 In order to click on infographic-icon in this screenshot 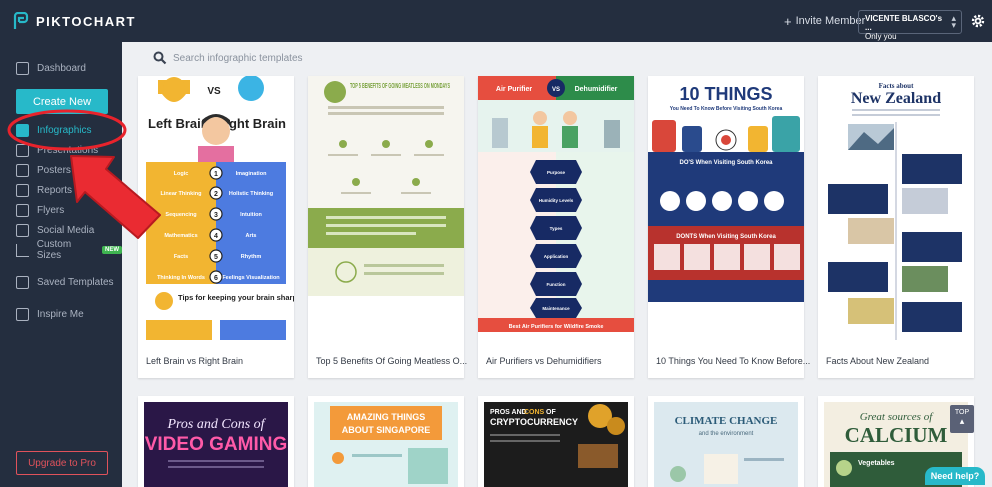, I will do `click(22, 130)`.